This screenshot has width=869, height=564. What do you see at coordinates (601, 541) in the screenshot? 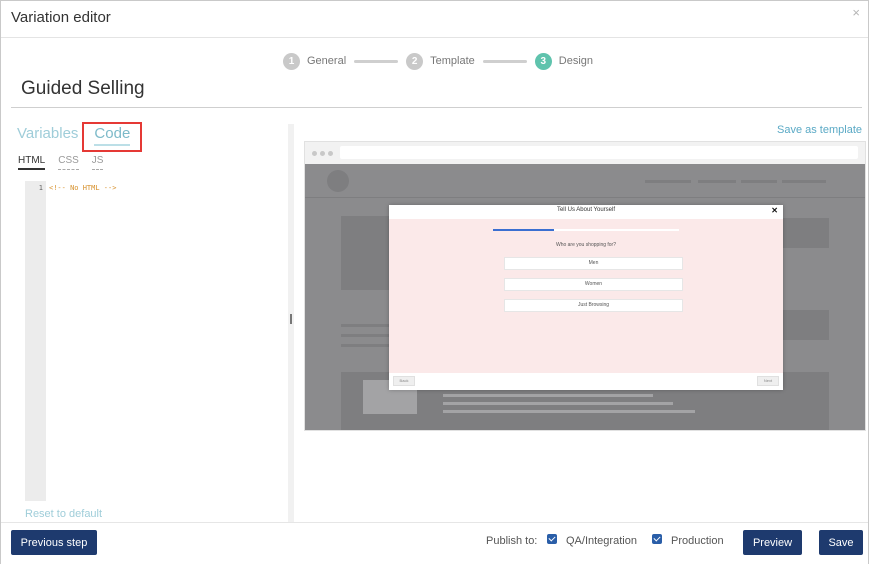
I see `qa-integration-label: QA/Integration` at bounding box center [601, 541].